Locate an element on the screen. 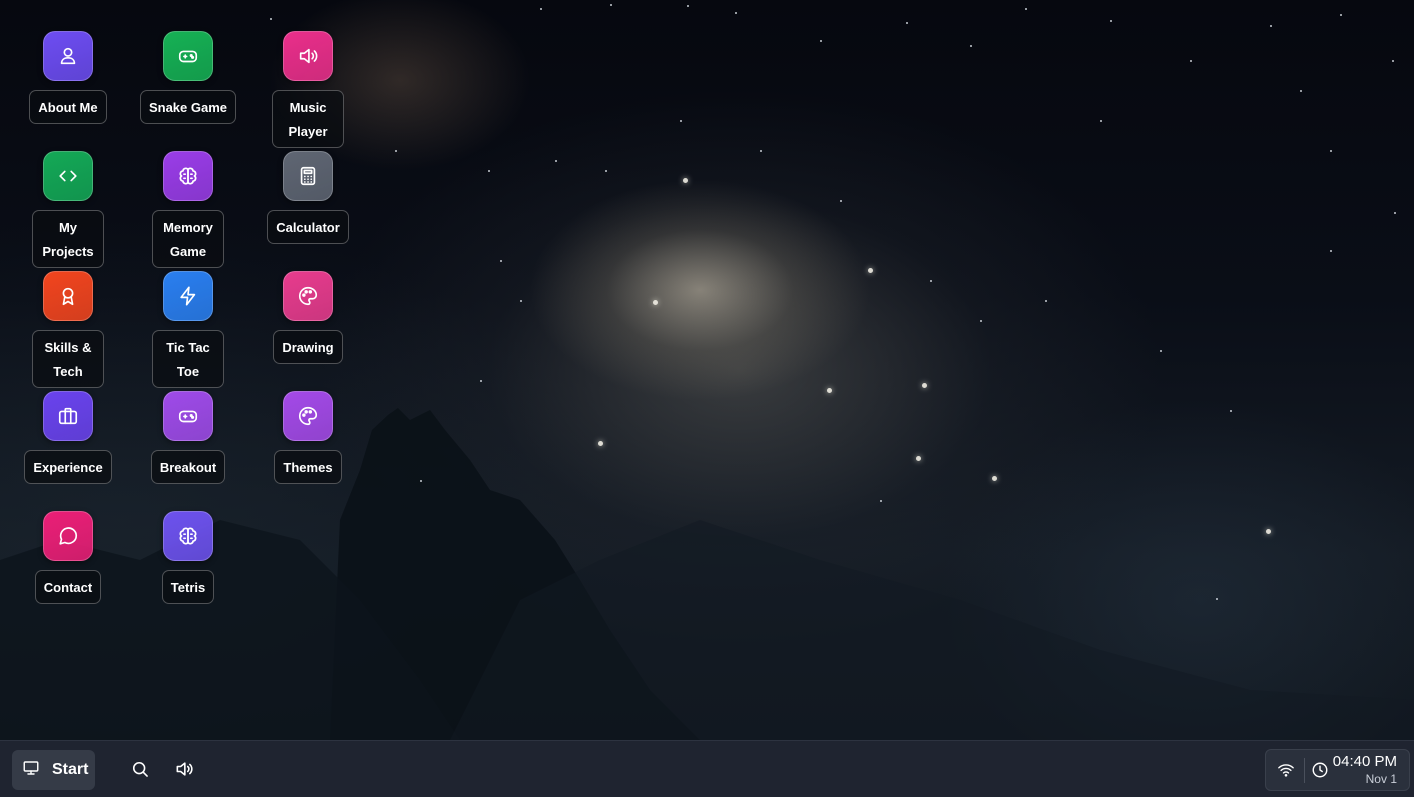 The image size is (1414, 797). taskbar: Start 04:40 PM Nov 1 is located at coordinates (707, 768).